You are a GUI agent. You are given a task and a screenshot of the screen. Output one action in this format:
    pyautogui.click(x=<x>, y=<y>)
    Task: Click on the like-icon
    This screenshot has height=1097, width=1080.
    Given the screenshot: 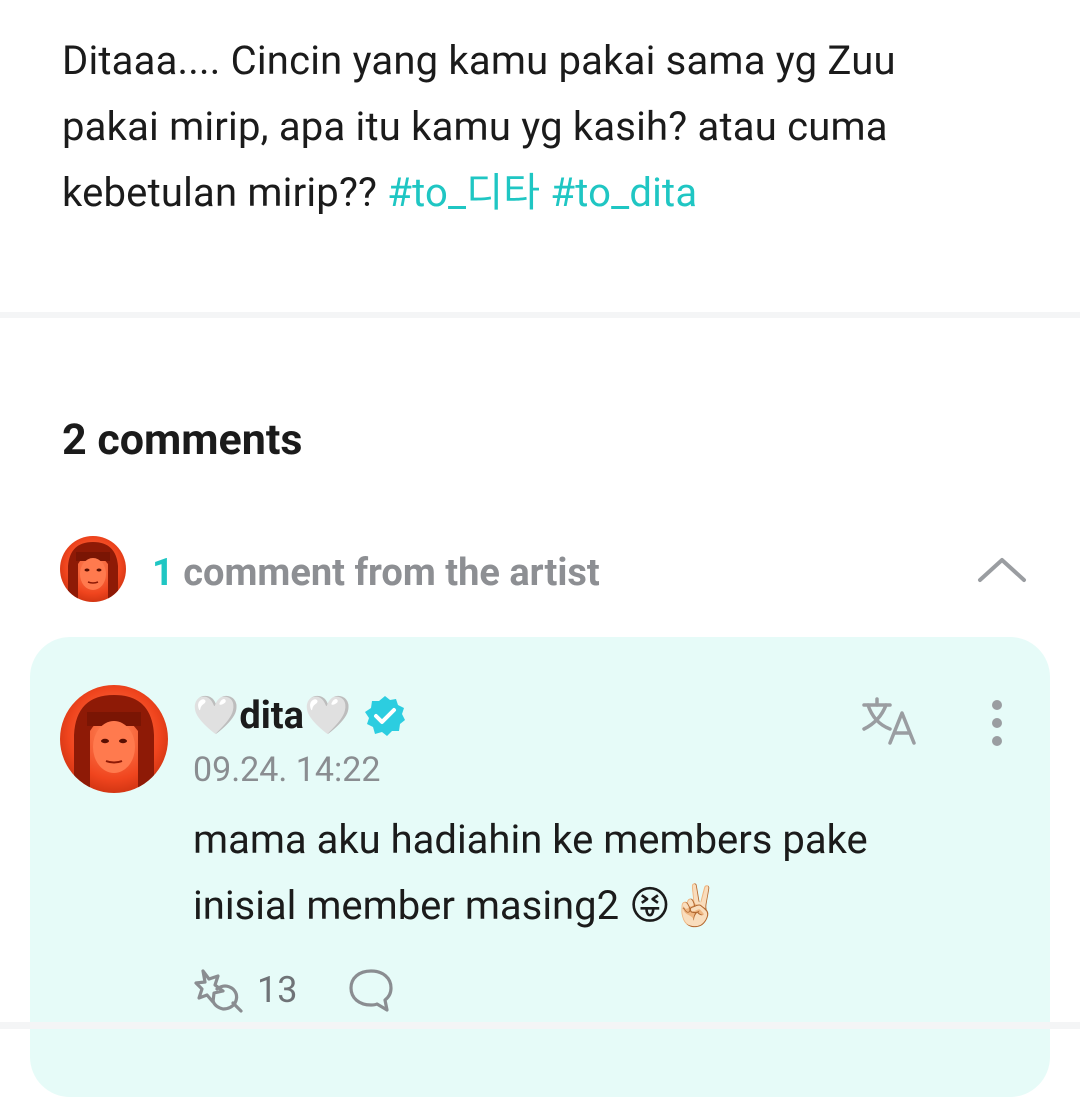 What is the action you would take?
    pyautogui.click(x=220, y=990)
    